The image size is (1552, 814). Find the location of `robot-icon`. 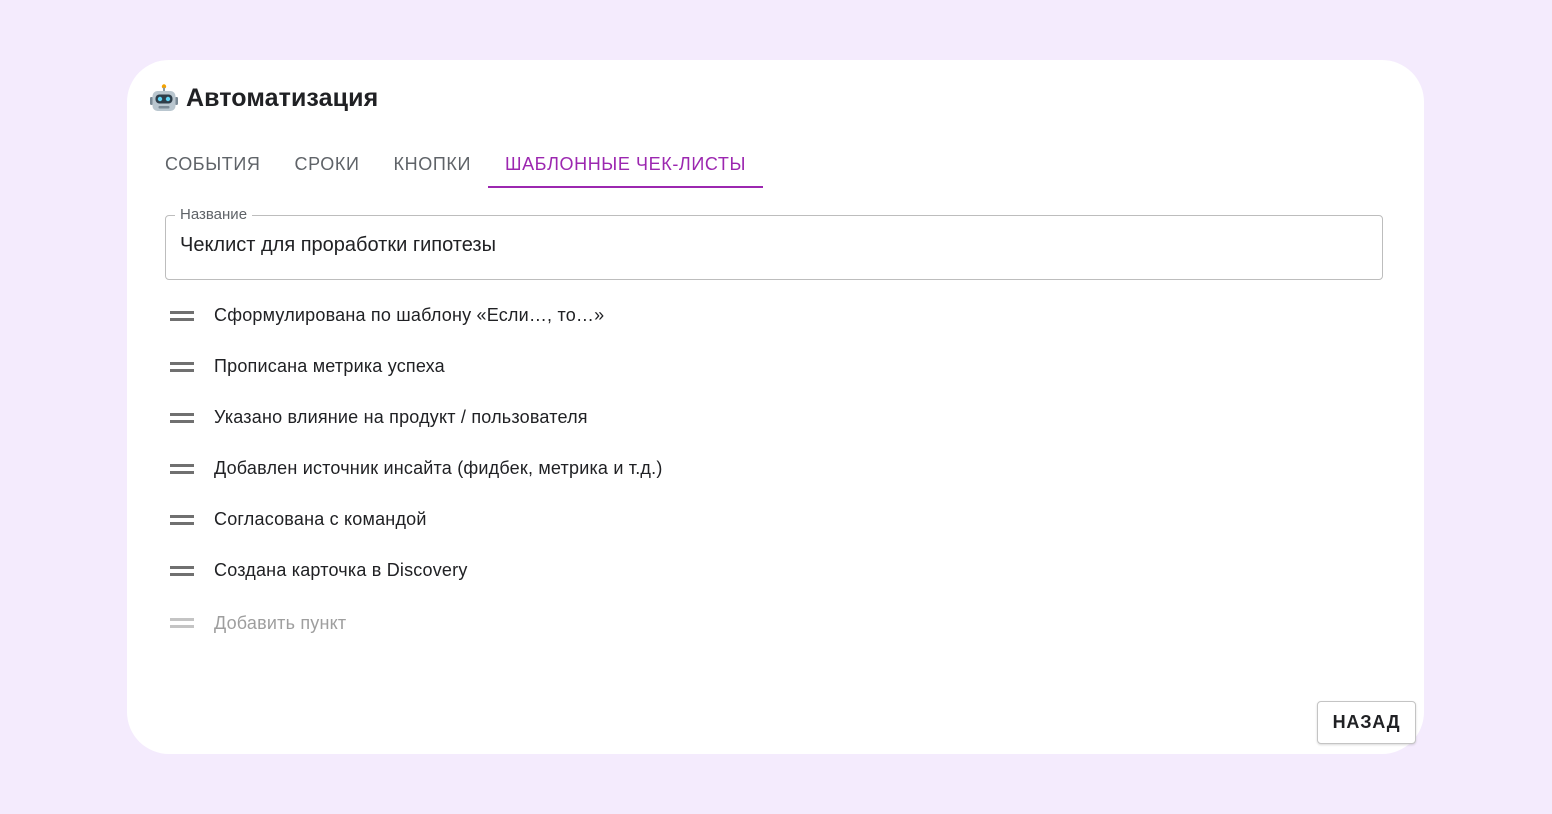

robot-icon is located at coordinates (164, 98).